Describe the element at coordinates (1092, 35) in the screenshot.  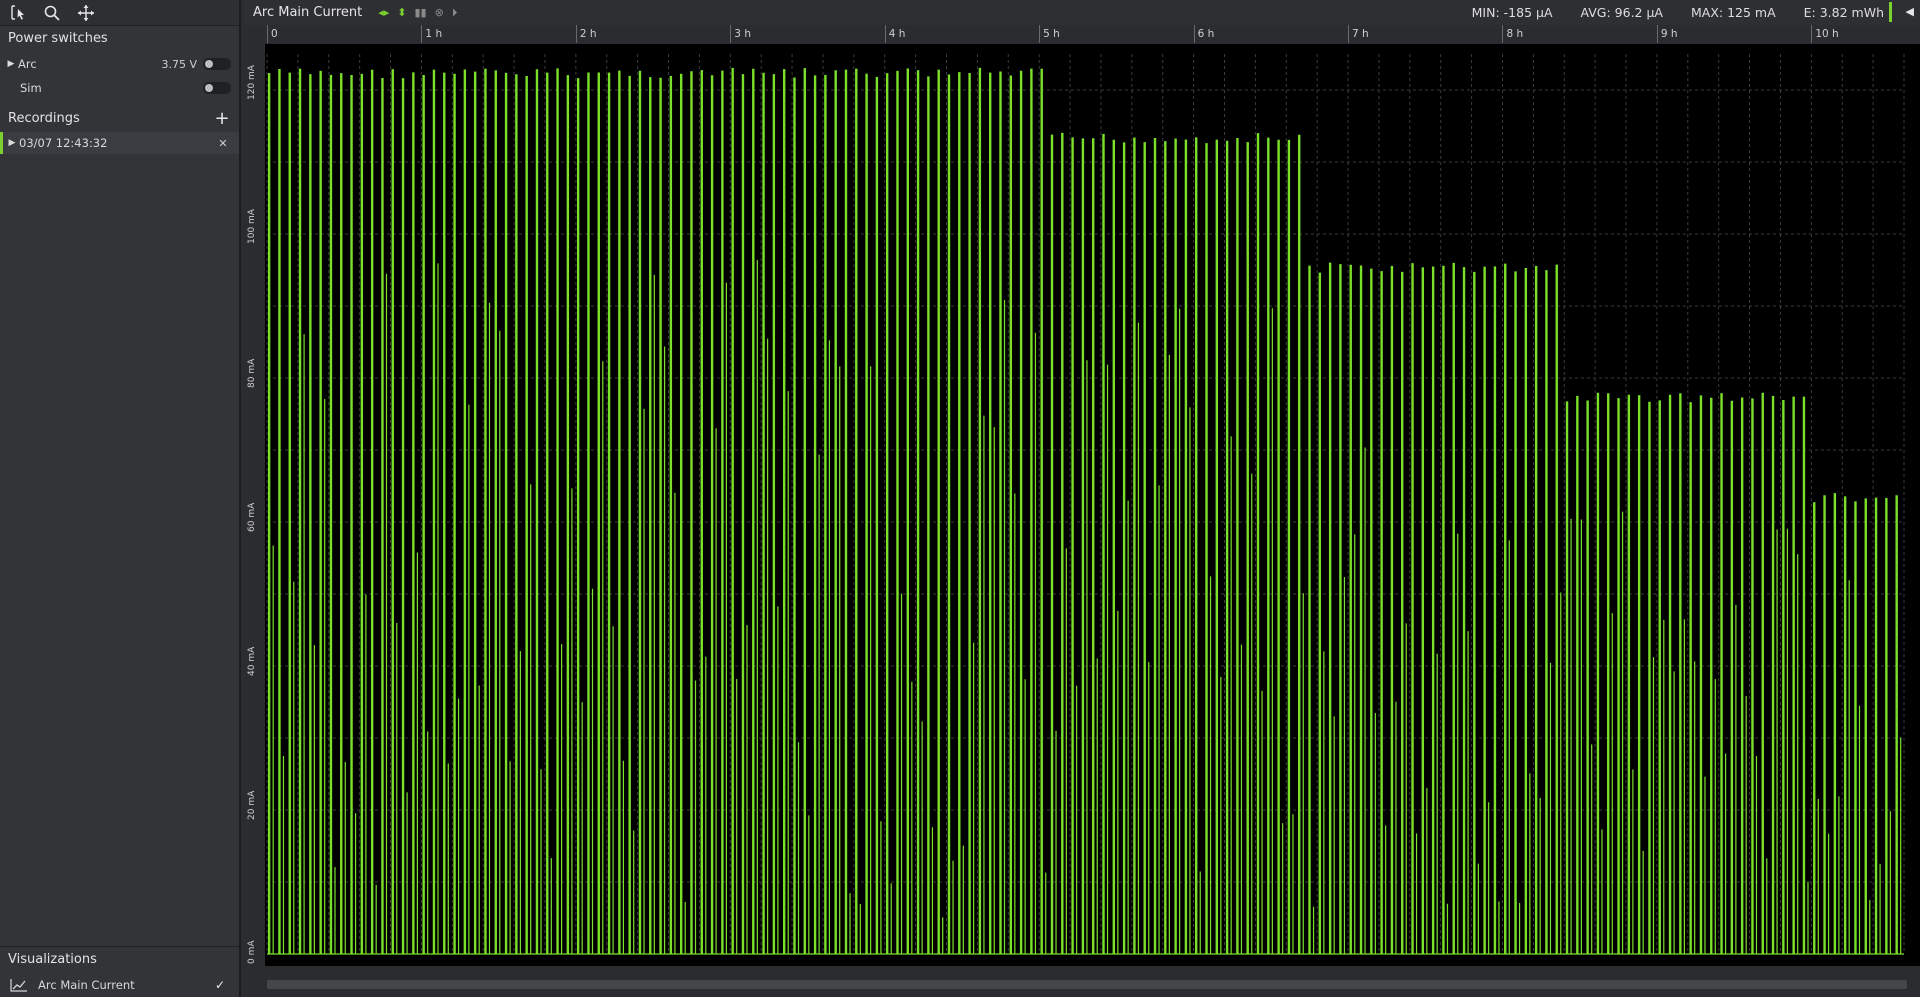
I see `time-axis: 0 1 h 2 h 3 h 4 h 5 h 6 h 7 h 8 h 9 h 10 h` at that location.